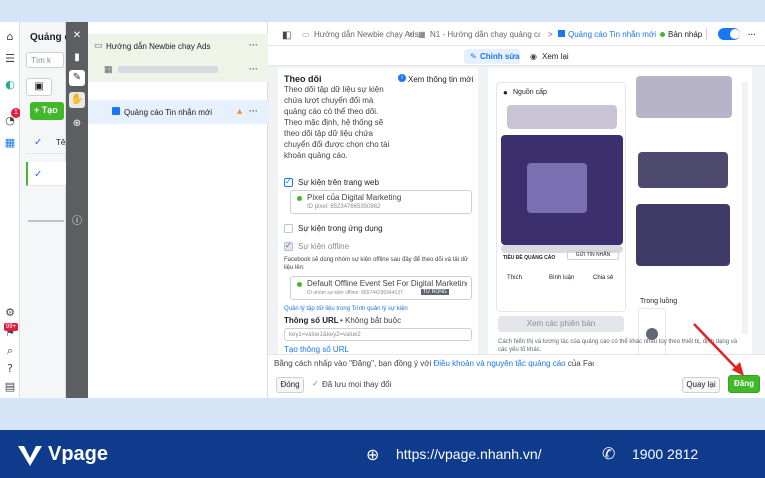 The width and height of the screenshot is (765, 478). I want to click on globe-icon: ⊕, so click(373, 454).